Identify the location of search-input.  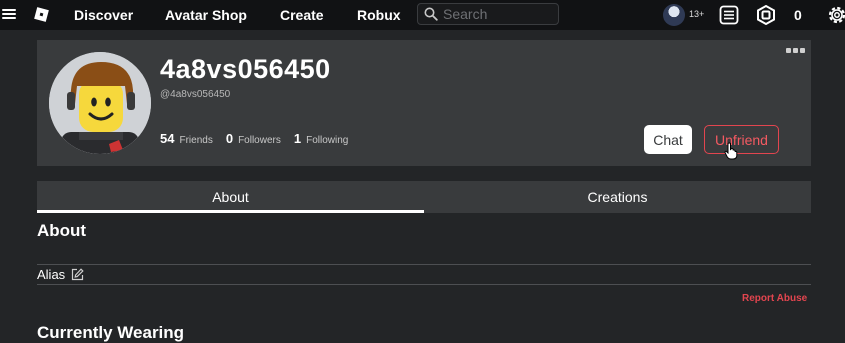
(498, 14).